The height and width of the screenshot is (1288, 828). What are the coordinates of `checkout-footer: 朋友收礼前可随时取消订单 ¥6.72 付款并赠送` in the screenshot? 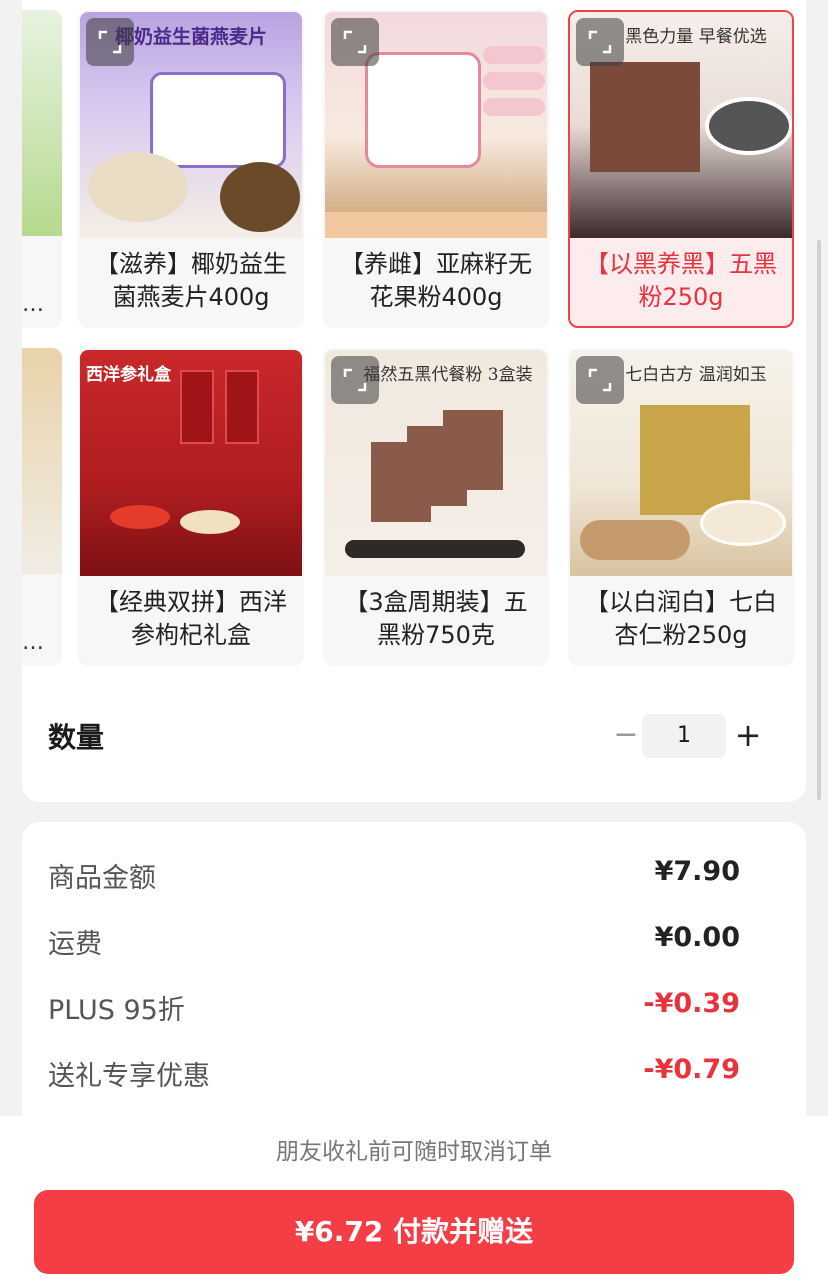 It's located at (414, 1202).